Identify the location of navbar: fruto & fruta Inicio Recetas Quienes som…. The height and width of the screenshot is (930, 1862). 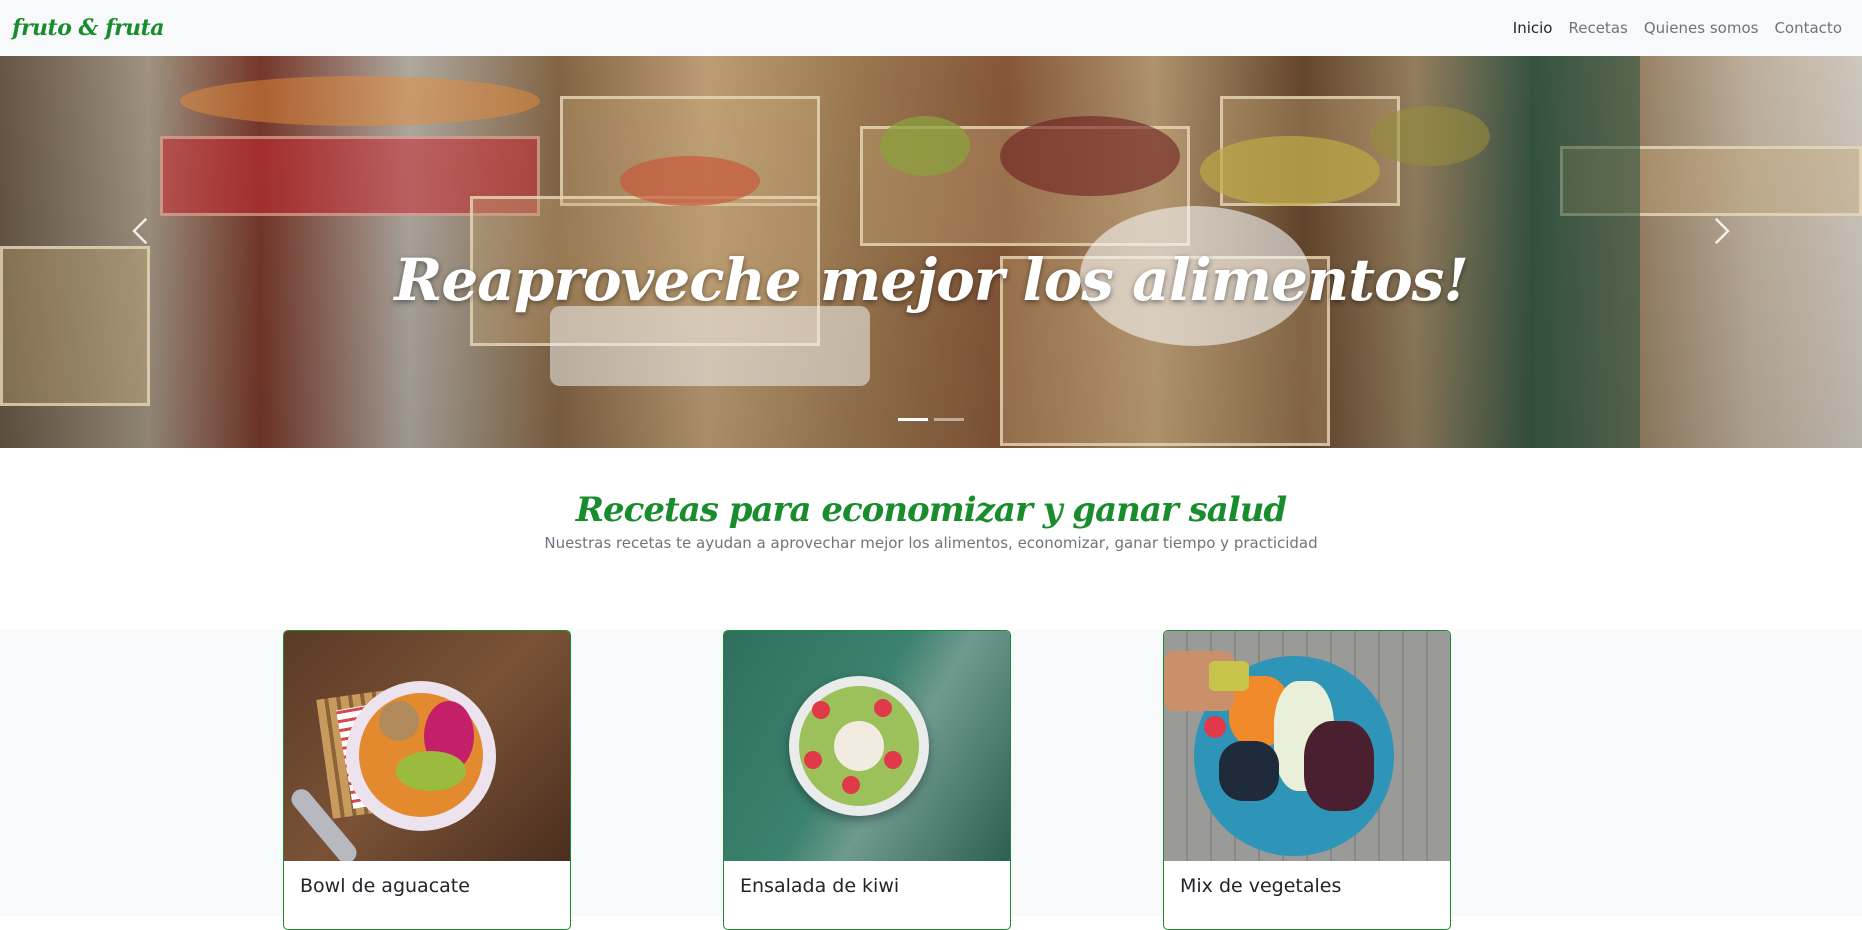
(931, 28).